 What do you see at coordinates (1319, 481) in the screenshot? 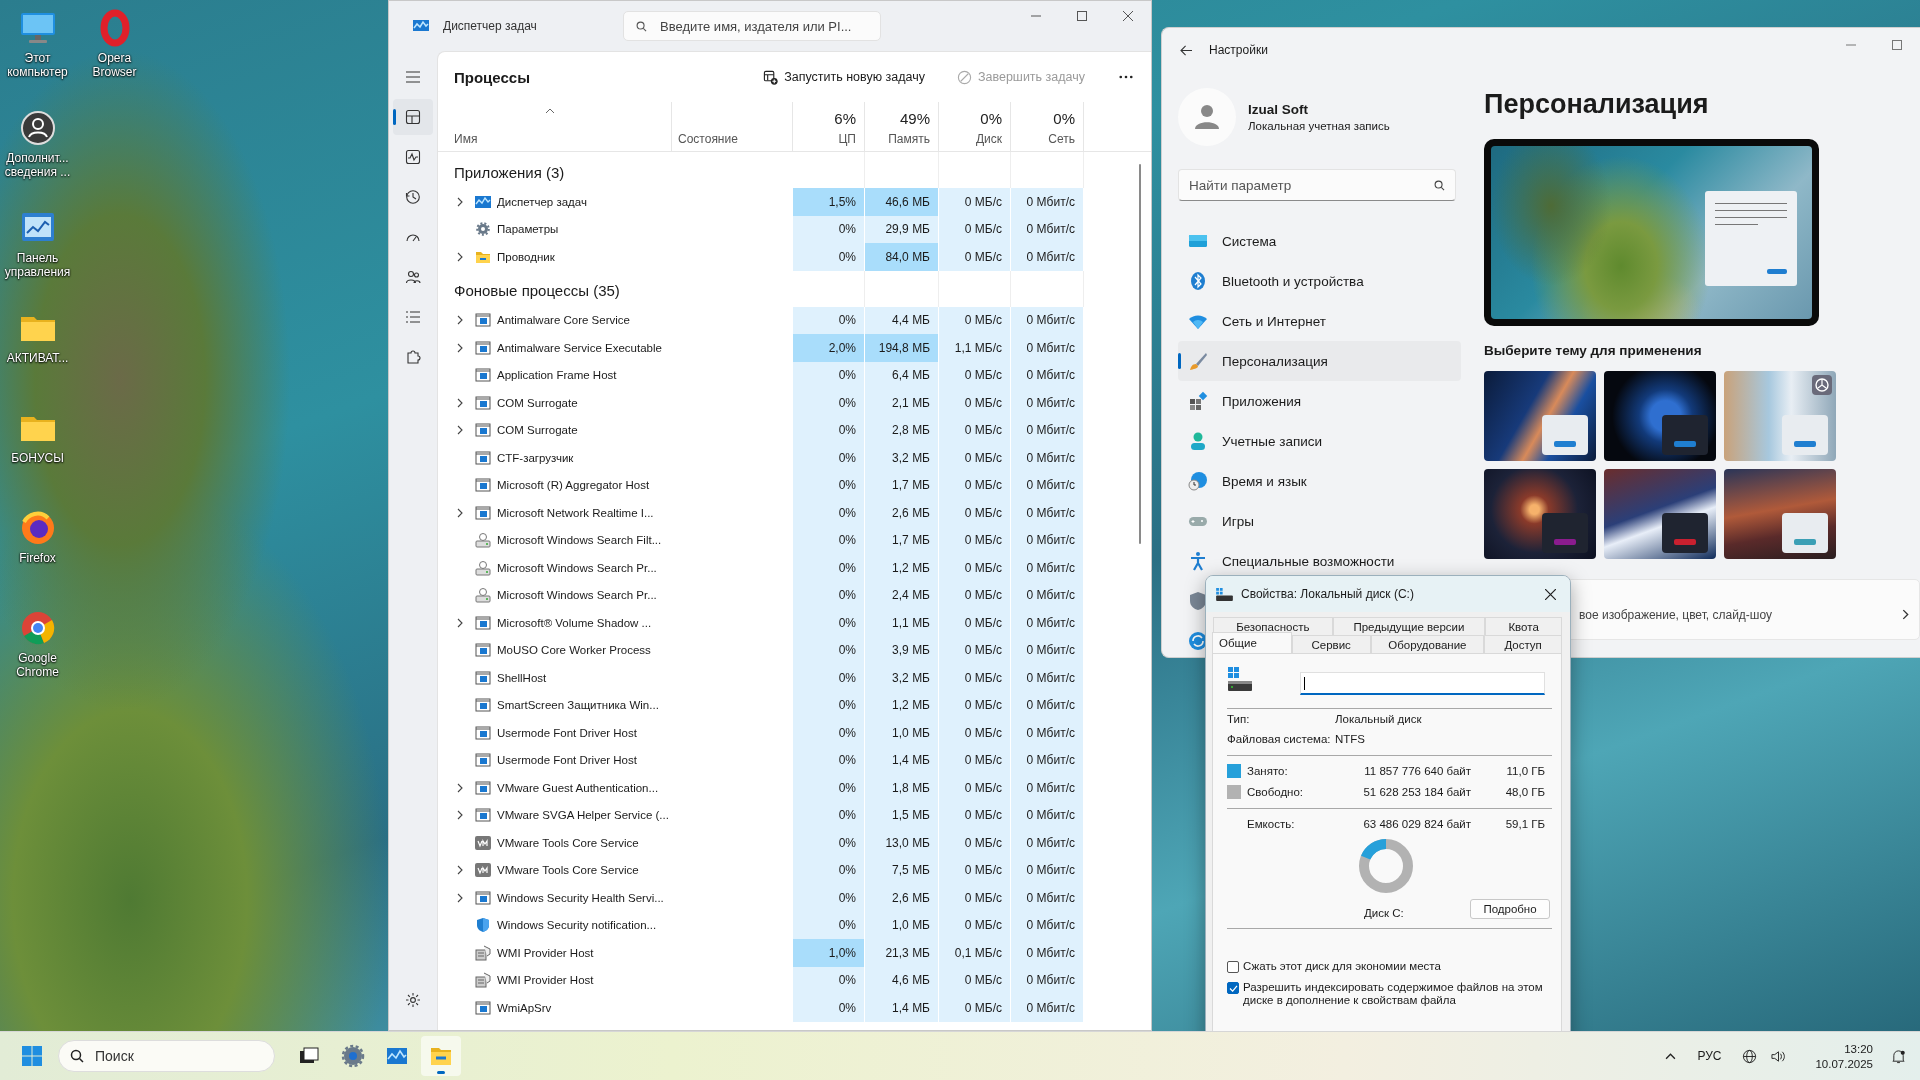
I see `nav-item: Время и язык` at bounding box center [1319, 481].